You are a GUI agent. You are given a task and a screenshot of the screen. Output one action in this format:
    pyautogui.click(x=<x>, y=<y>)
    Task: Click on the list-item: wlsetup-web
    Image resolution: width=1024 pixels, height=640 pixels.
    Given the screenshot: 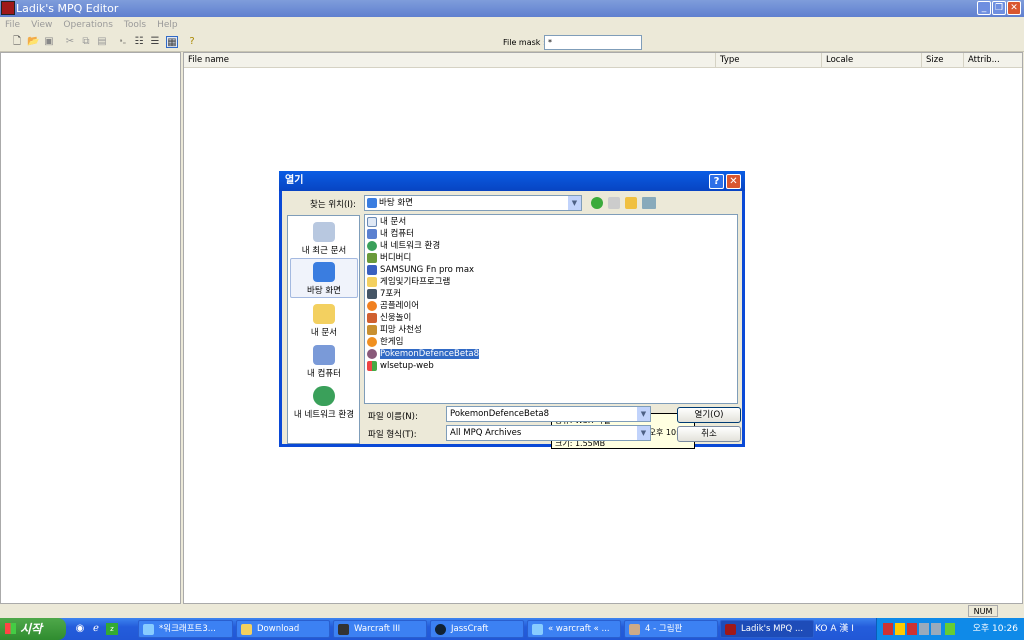 What is the action you would take?
    pyautogui.click(x=400, y=366)
    